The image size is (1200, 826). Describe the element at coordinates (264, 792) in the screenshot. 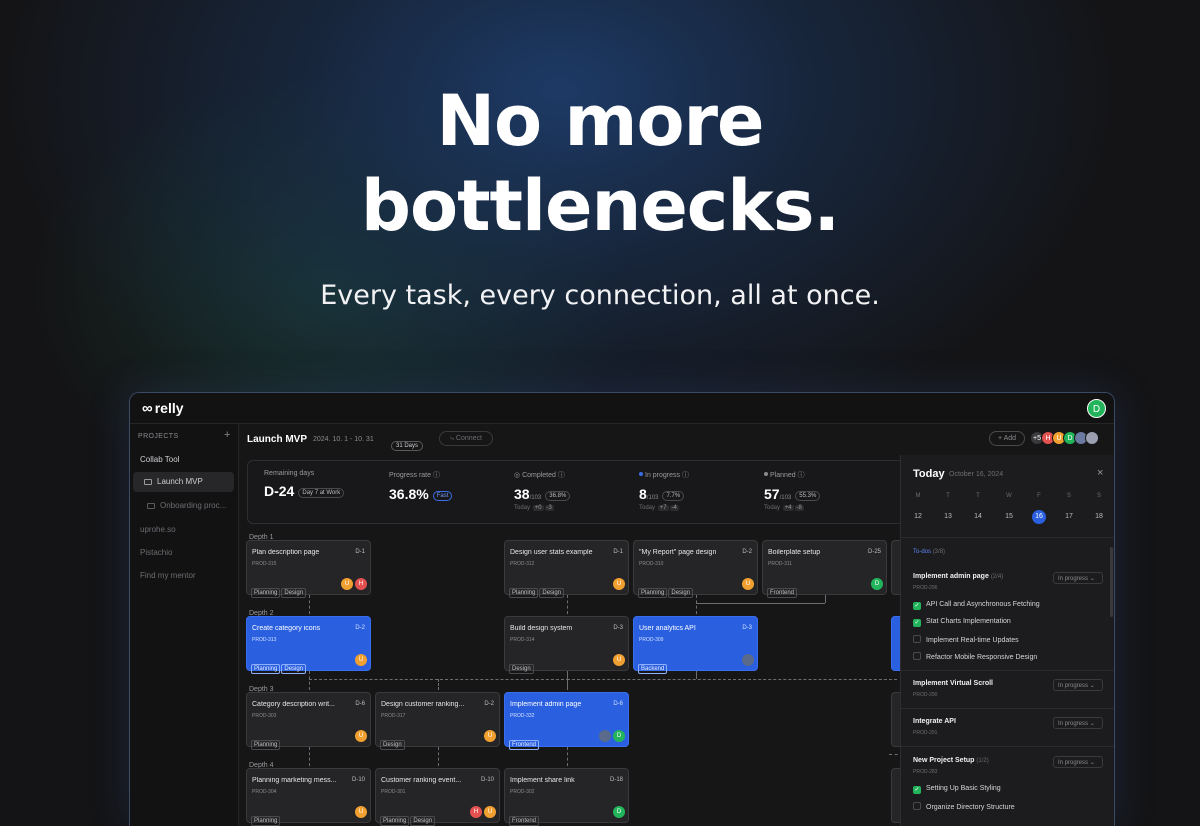

I see `task-id: PROD-304` at that location.